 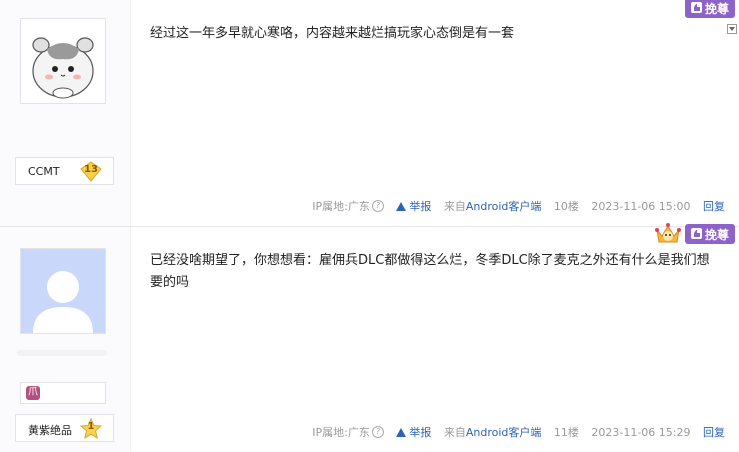 I want to click on level-number: 13, so click(x=91, y=169).